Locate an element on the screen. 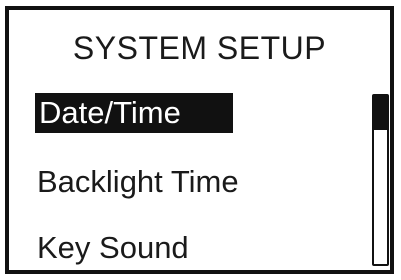  scrollbar-thumb is located at coordinates (380, 113).